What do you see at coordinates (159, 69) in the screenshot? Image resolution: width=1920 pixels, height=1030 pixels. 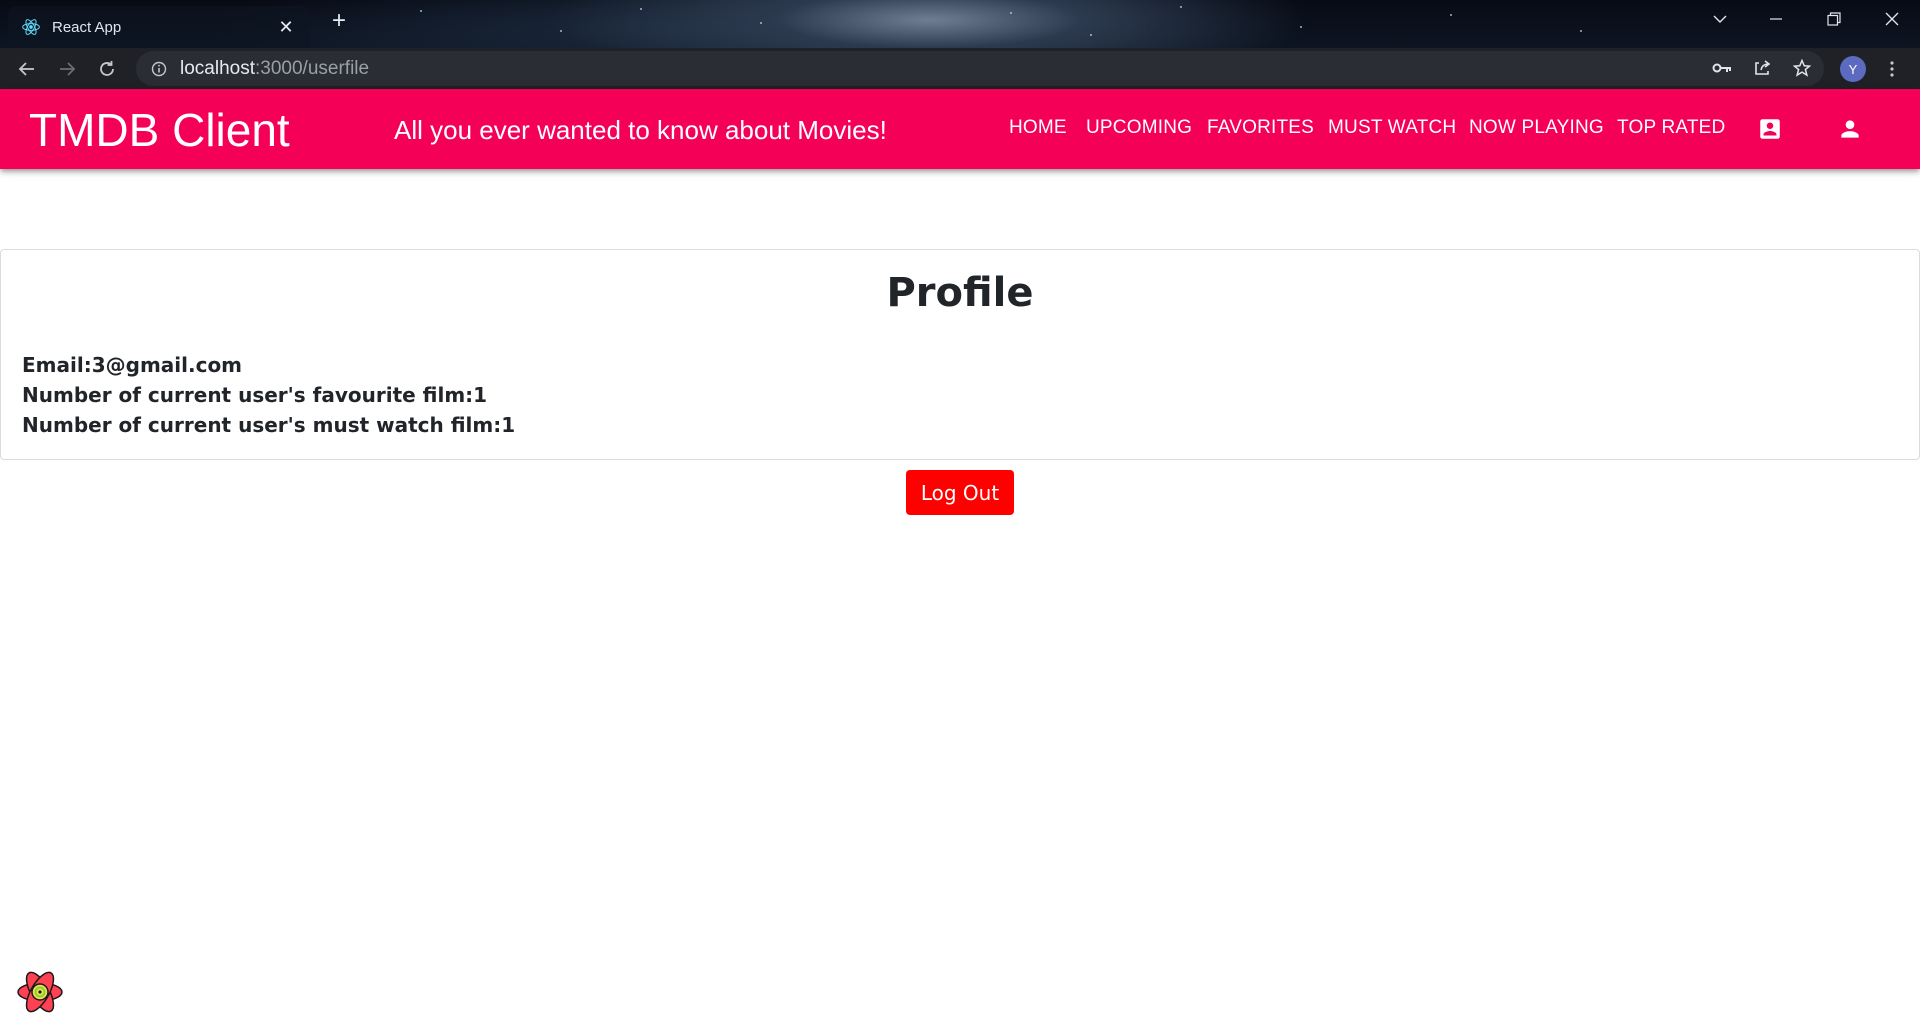 I see `site-info-icon` at bounding box center [159, 69].